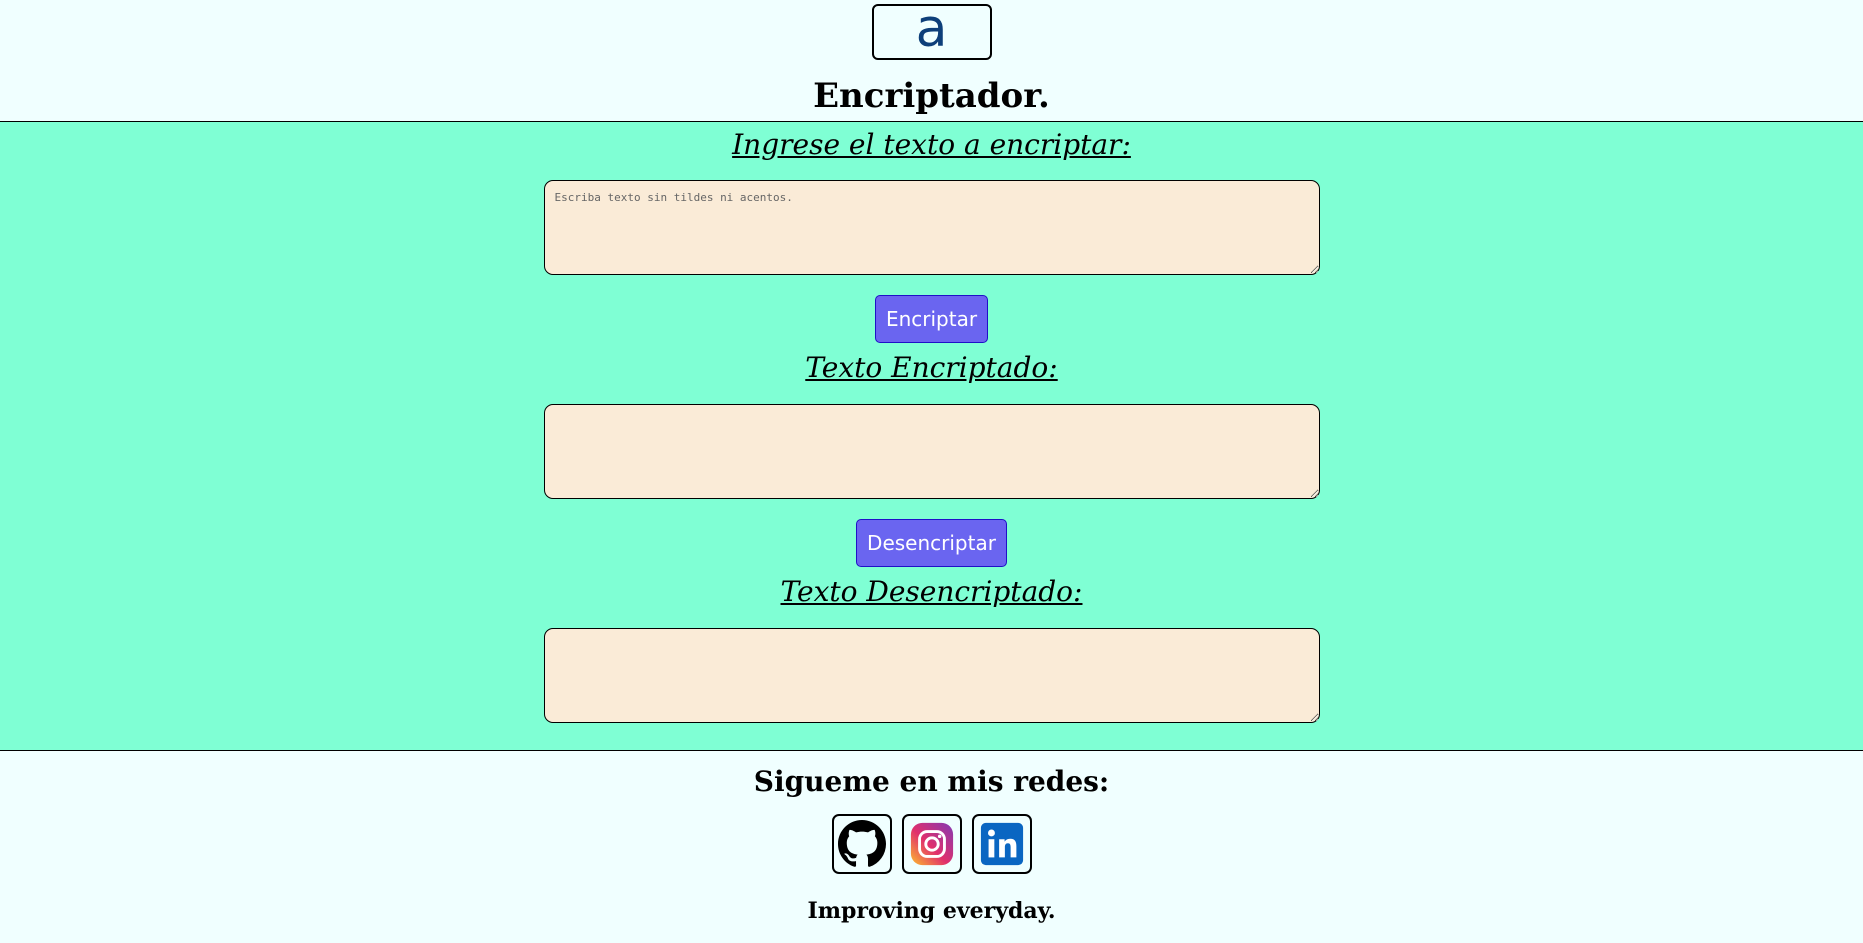 The width and height of the screenshot is (1863, 943). Describe the element at coordinates (931, 543) in the screenshot. I see `decrypt-button: Desencriptar` at that location.